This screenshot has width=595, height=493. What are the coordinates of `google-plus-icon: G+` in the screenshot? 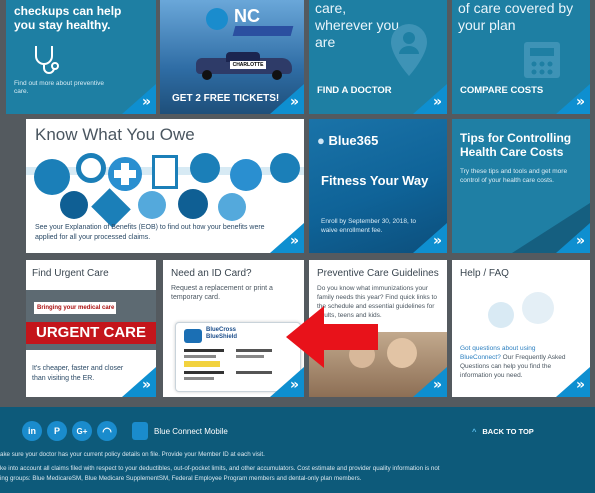 It's located at (82, 431).